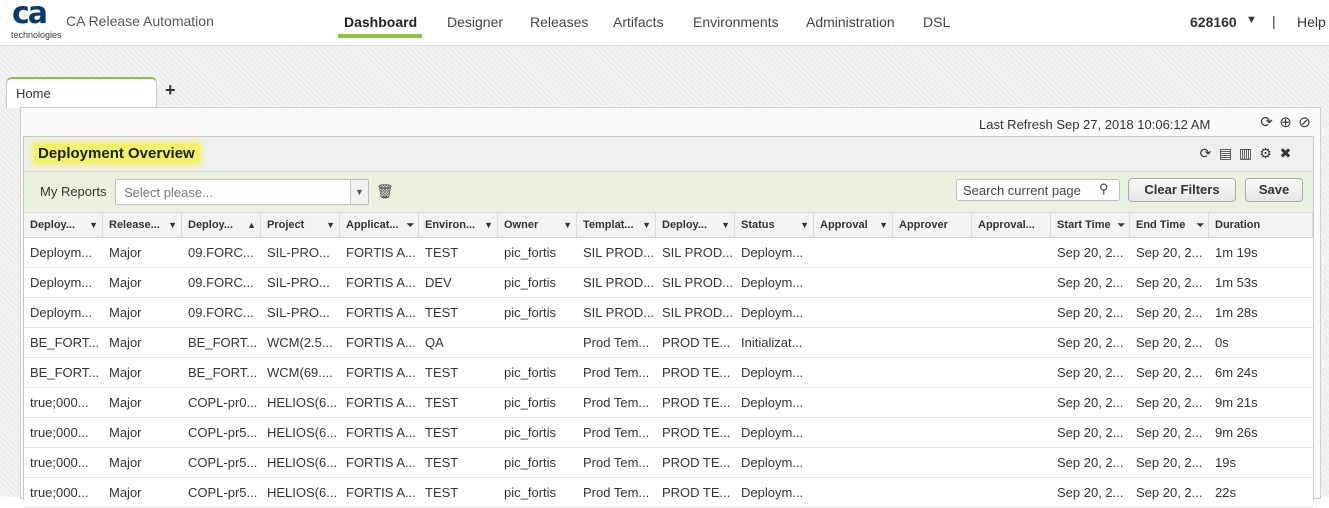  Describe the element at coordinates (242, 192) in the screenshot. I see `my-reports-select: Select please... ▼` at that location.